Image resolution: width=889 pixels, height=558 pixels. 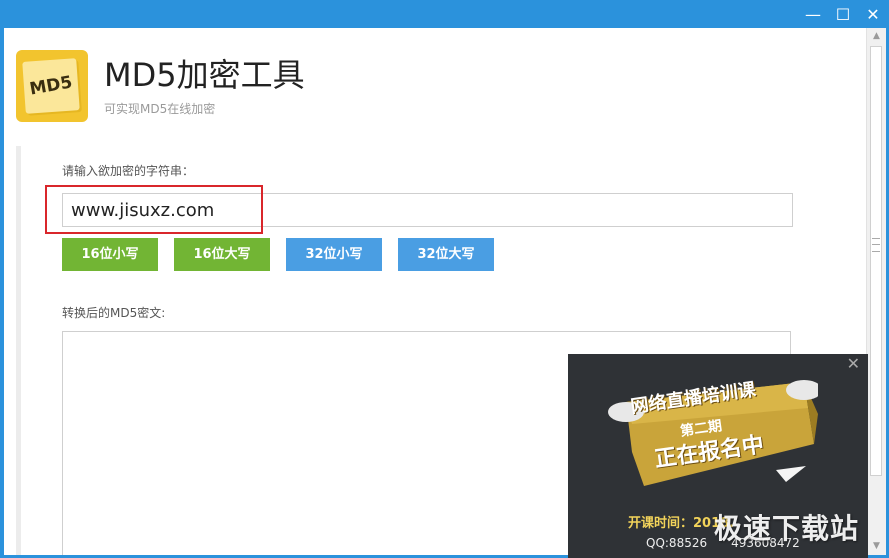 I want to click on scroll-up-arrow-icon: ▲, so click(x=876, y=36).